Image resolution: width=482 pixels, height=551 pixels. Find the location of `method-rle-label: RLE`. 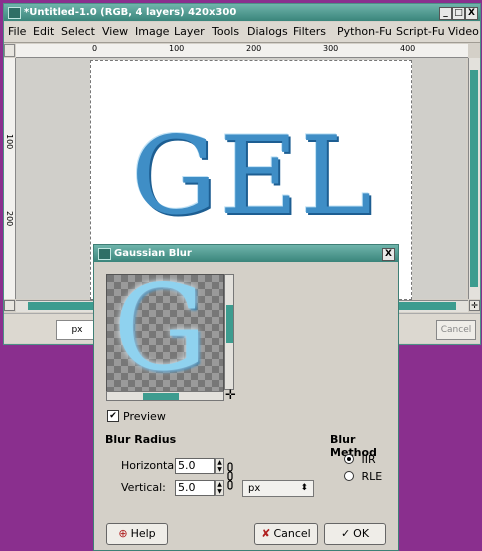

method-rle-label: RLE is located at coordinates (372, 476).